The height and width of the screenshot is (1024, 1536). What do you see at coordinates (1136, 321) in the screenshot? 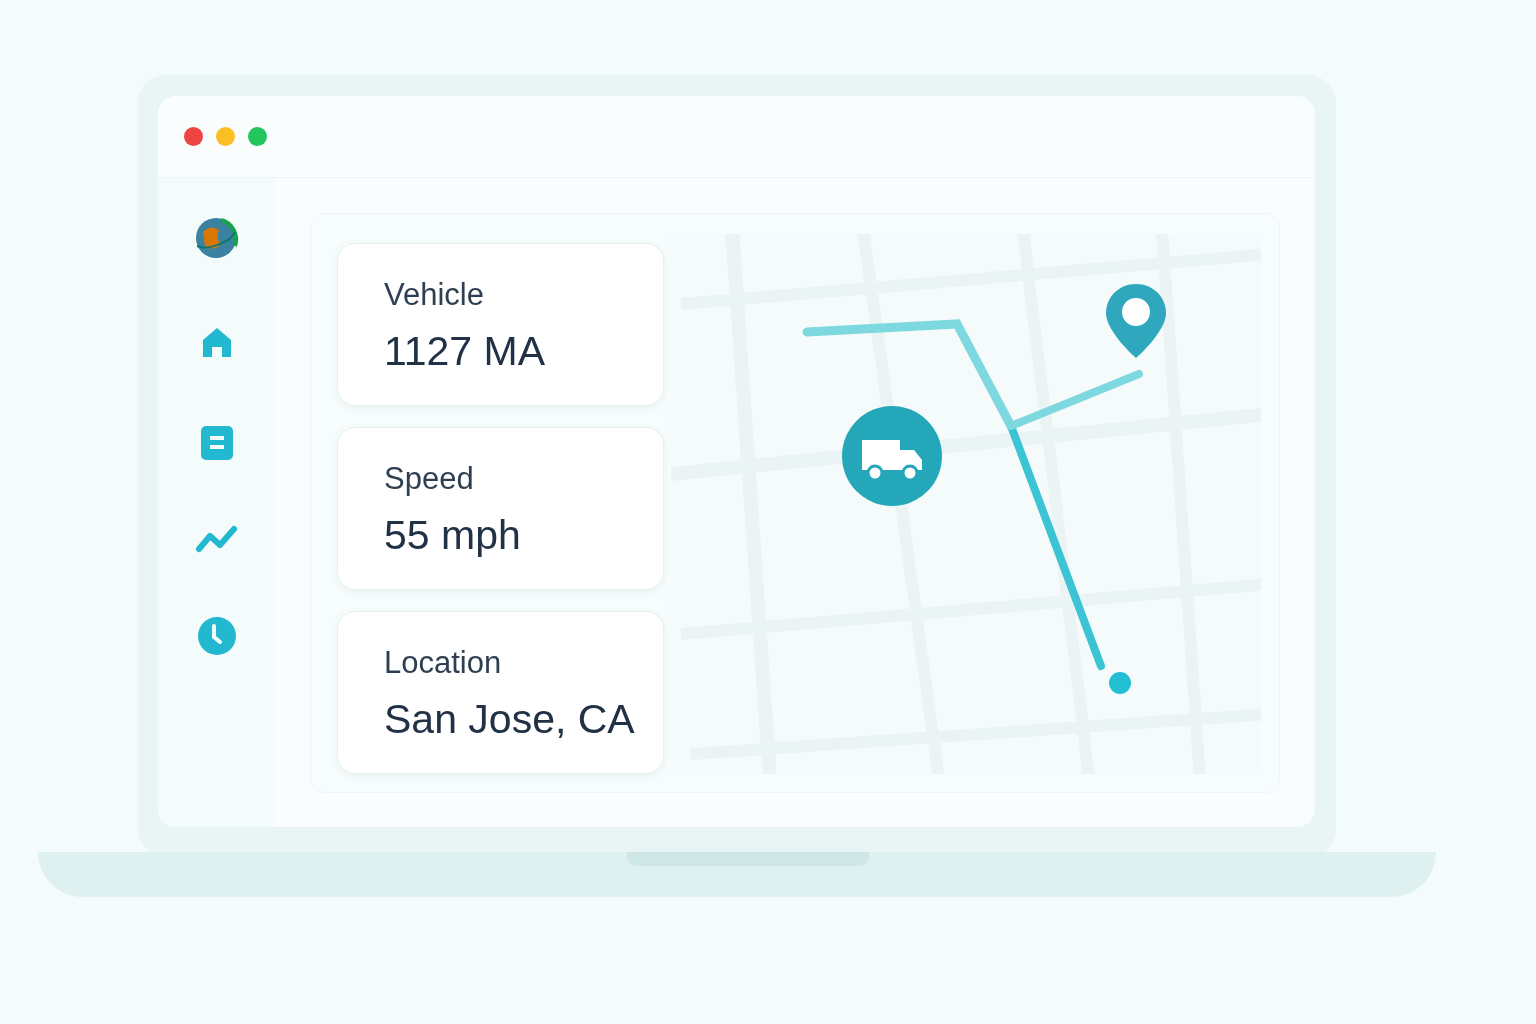
I see `location-pin-icon` at bounding box center [1136, 321].